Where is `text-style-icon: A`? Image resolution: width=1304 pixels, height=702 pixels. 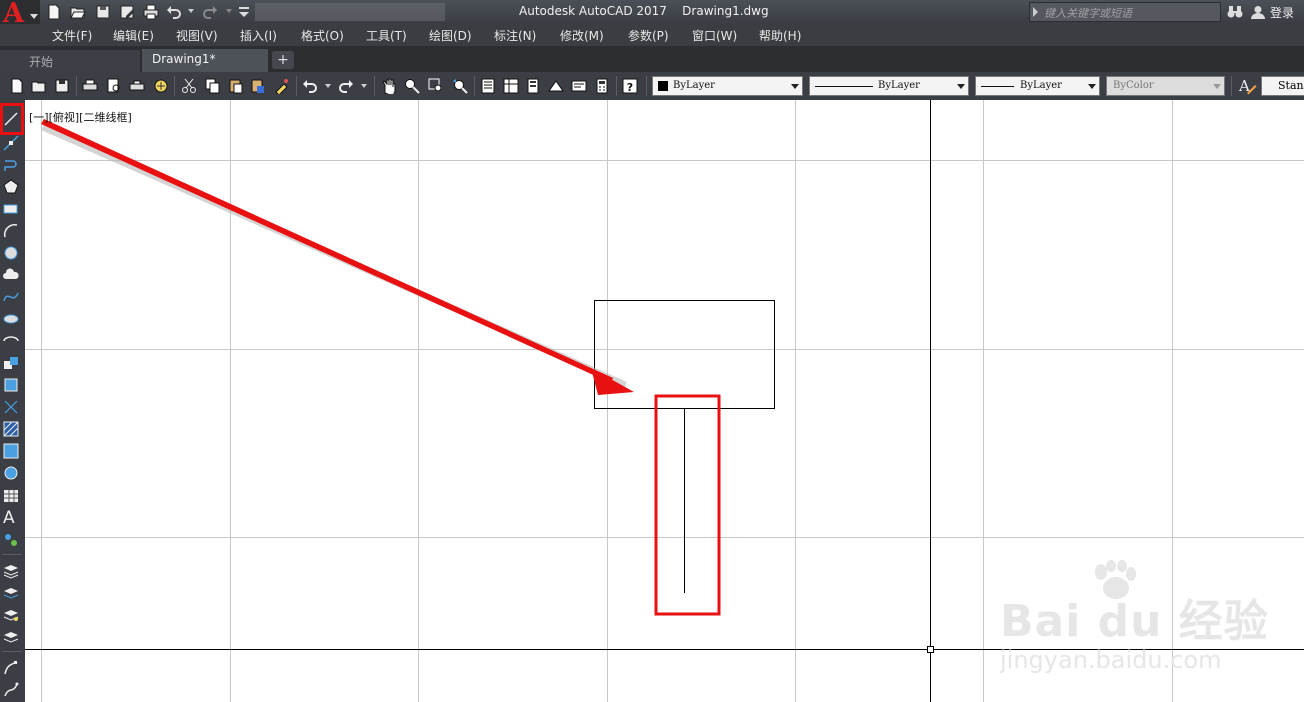 text-style-icon: A is located at coordinates (1247, 85).